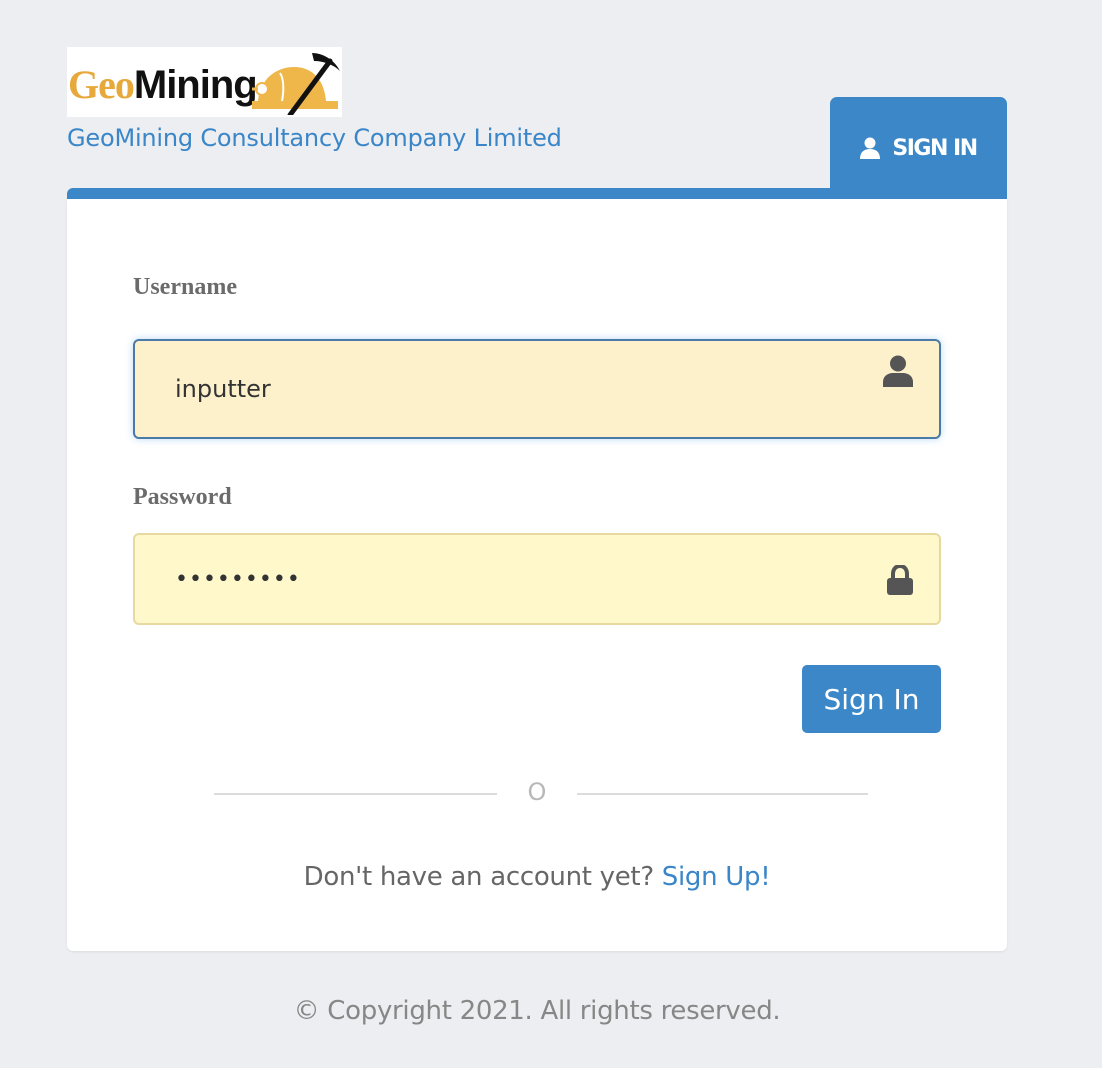 The image size is (1102, 1068). I want to click on geomining-logo: GeoMining, so click(204, 82).